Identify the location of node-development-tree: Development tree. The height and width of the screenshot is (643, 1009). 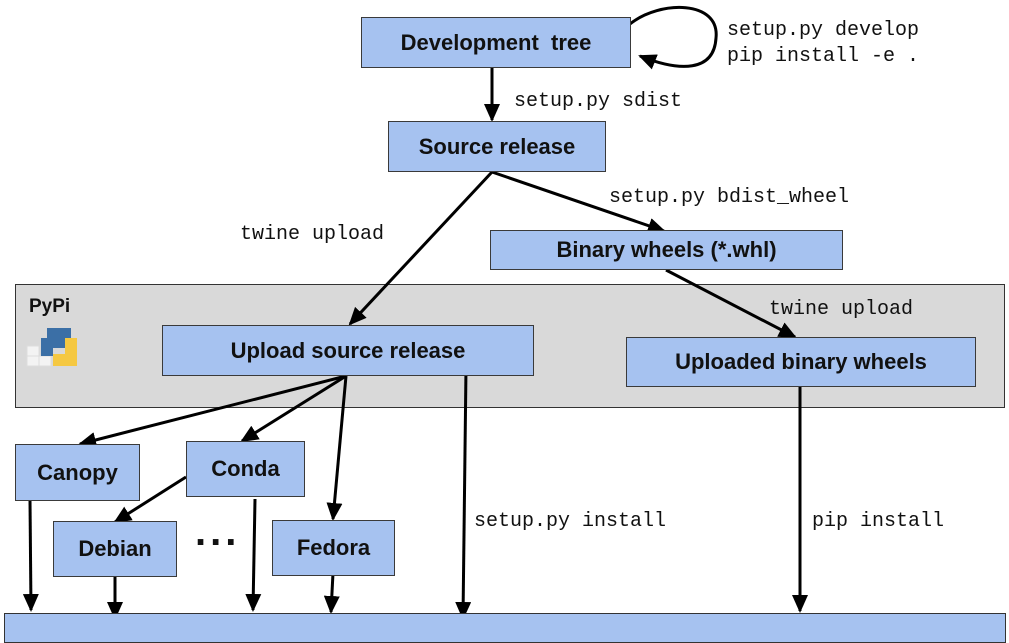
(496, 42).